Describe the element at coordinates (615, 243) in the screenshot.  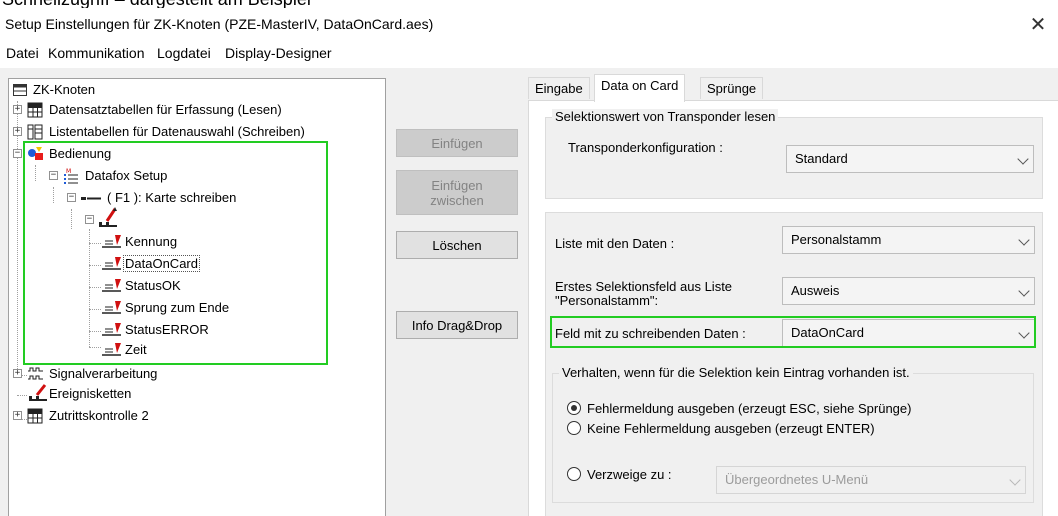
I see `liste-label: Liste mit den Daten :` at that location.